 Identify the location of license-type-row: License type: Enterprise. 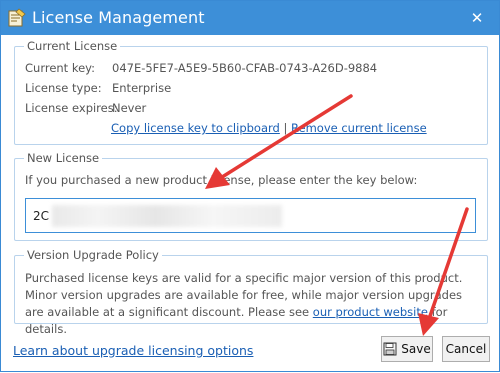
(98, 88).